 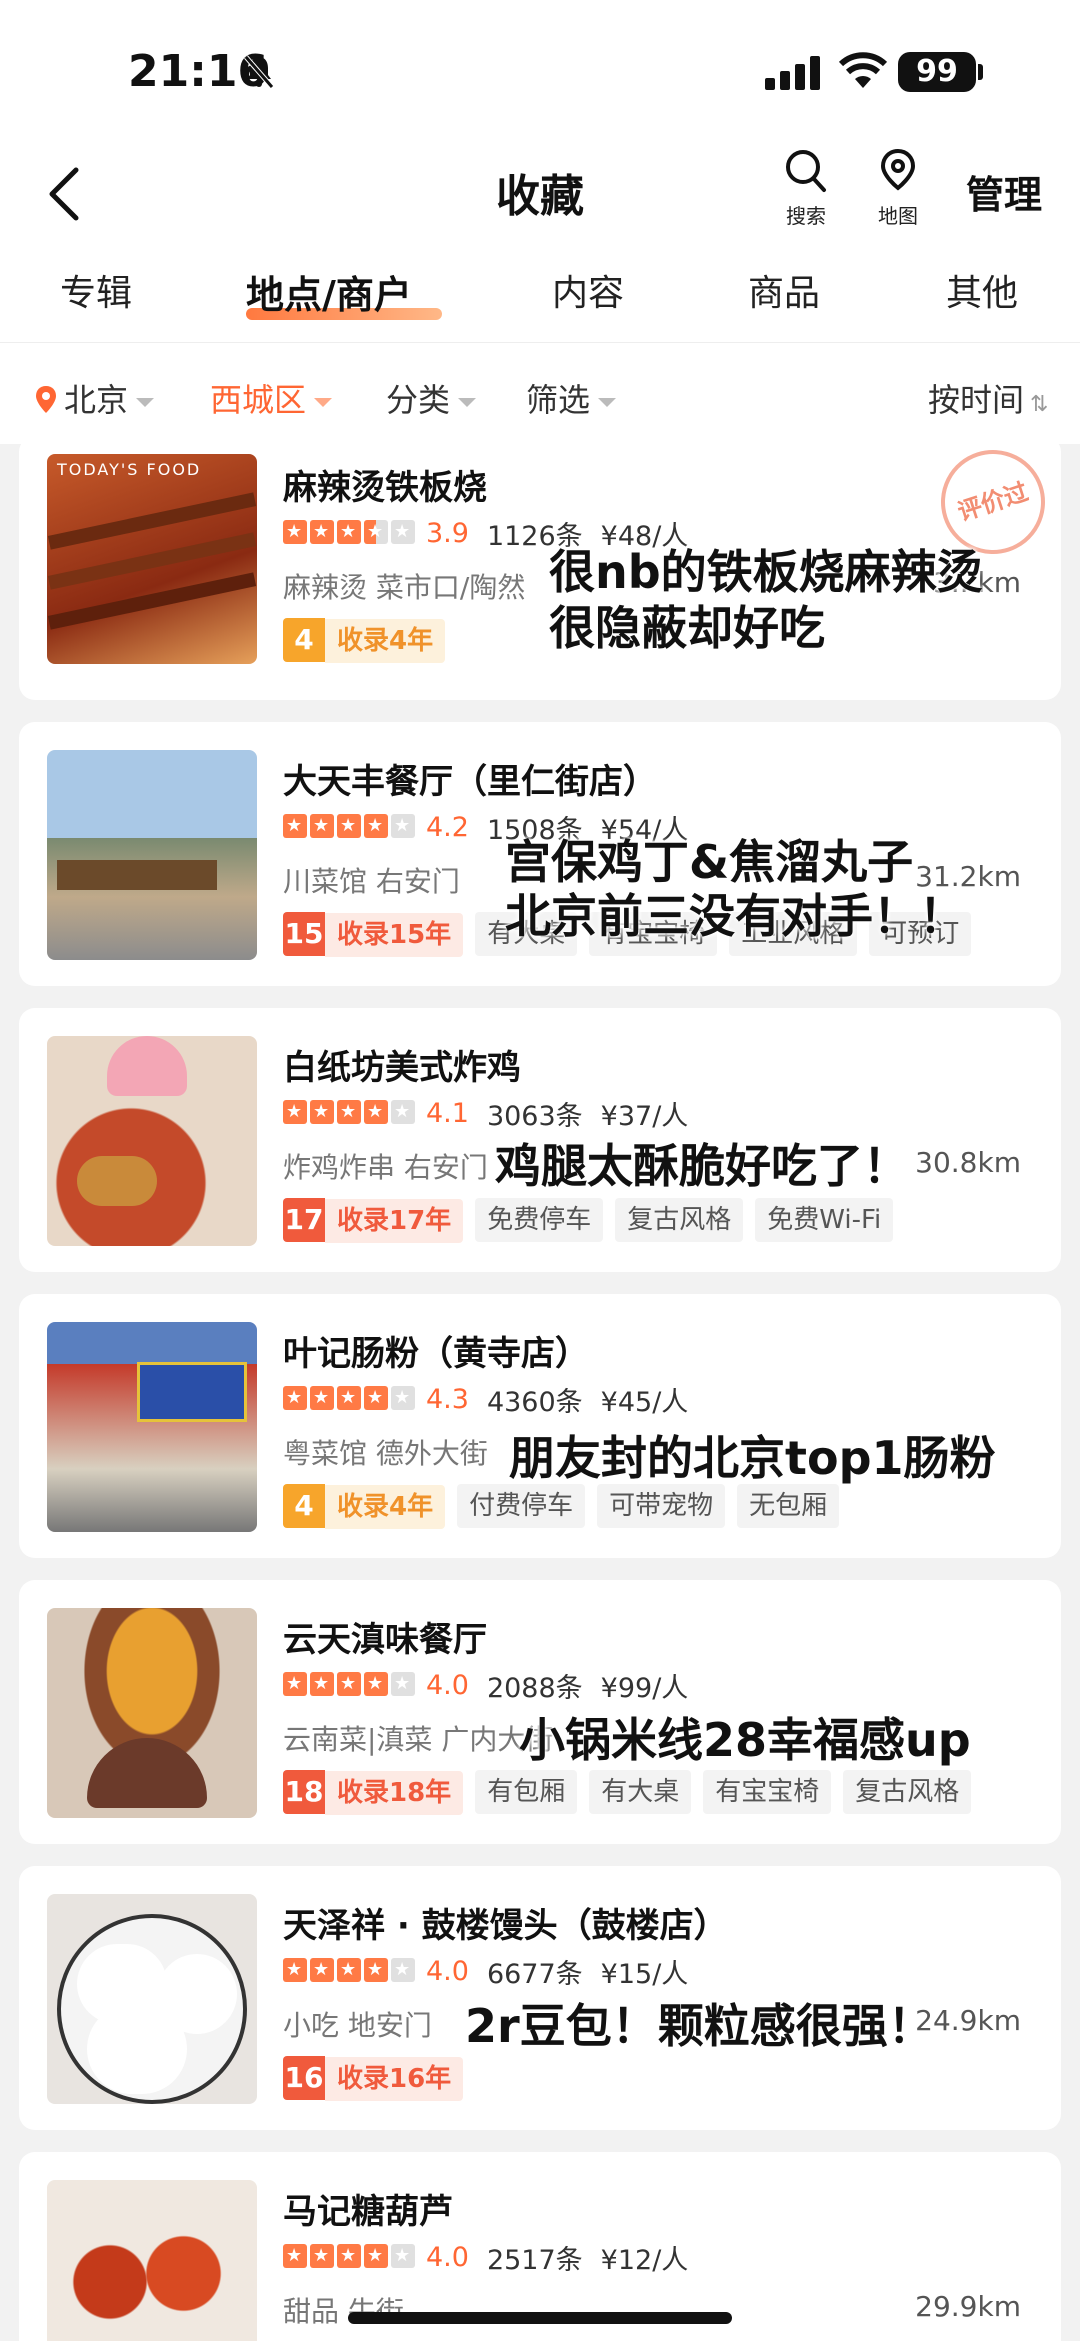 What do you see at coordinates (539, 1220) in the screenshot?
I see `feature-tag: 免费停车` at bounding box center [539, 1220].